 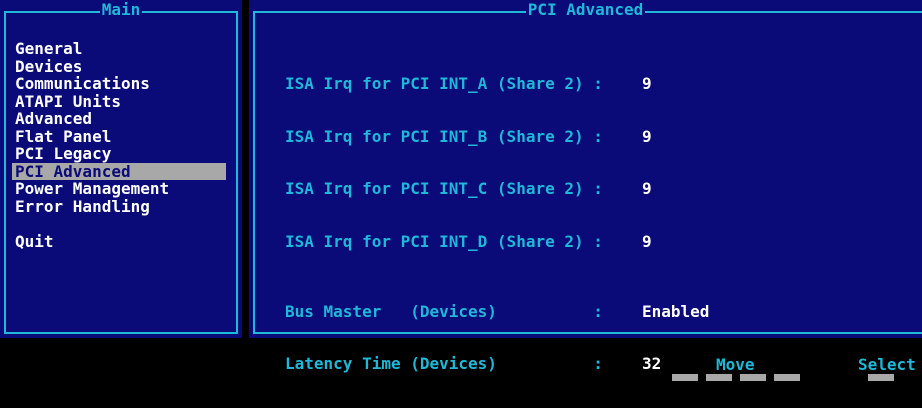 What do you see at coordinates (685, 377) in the screenshot?
I see `arrow-up-key-icon` at bounding box center [685, 377].